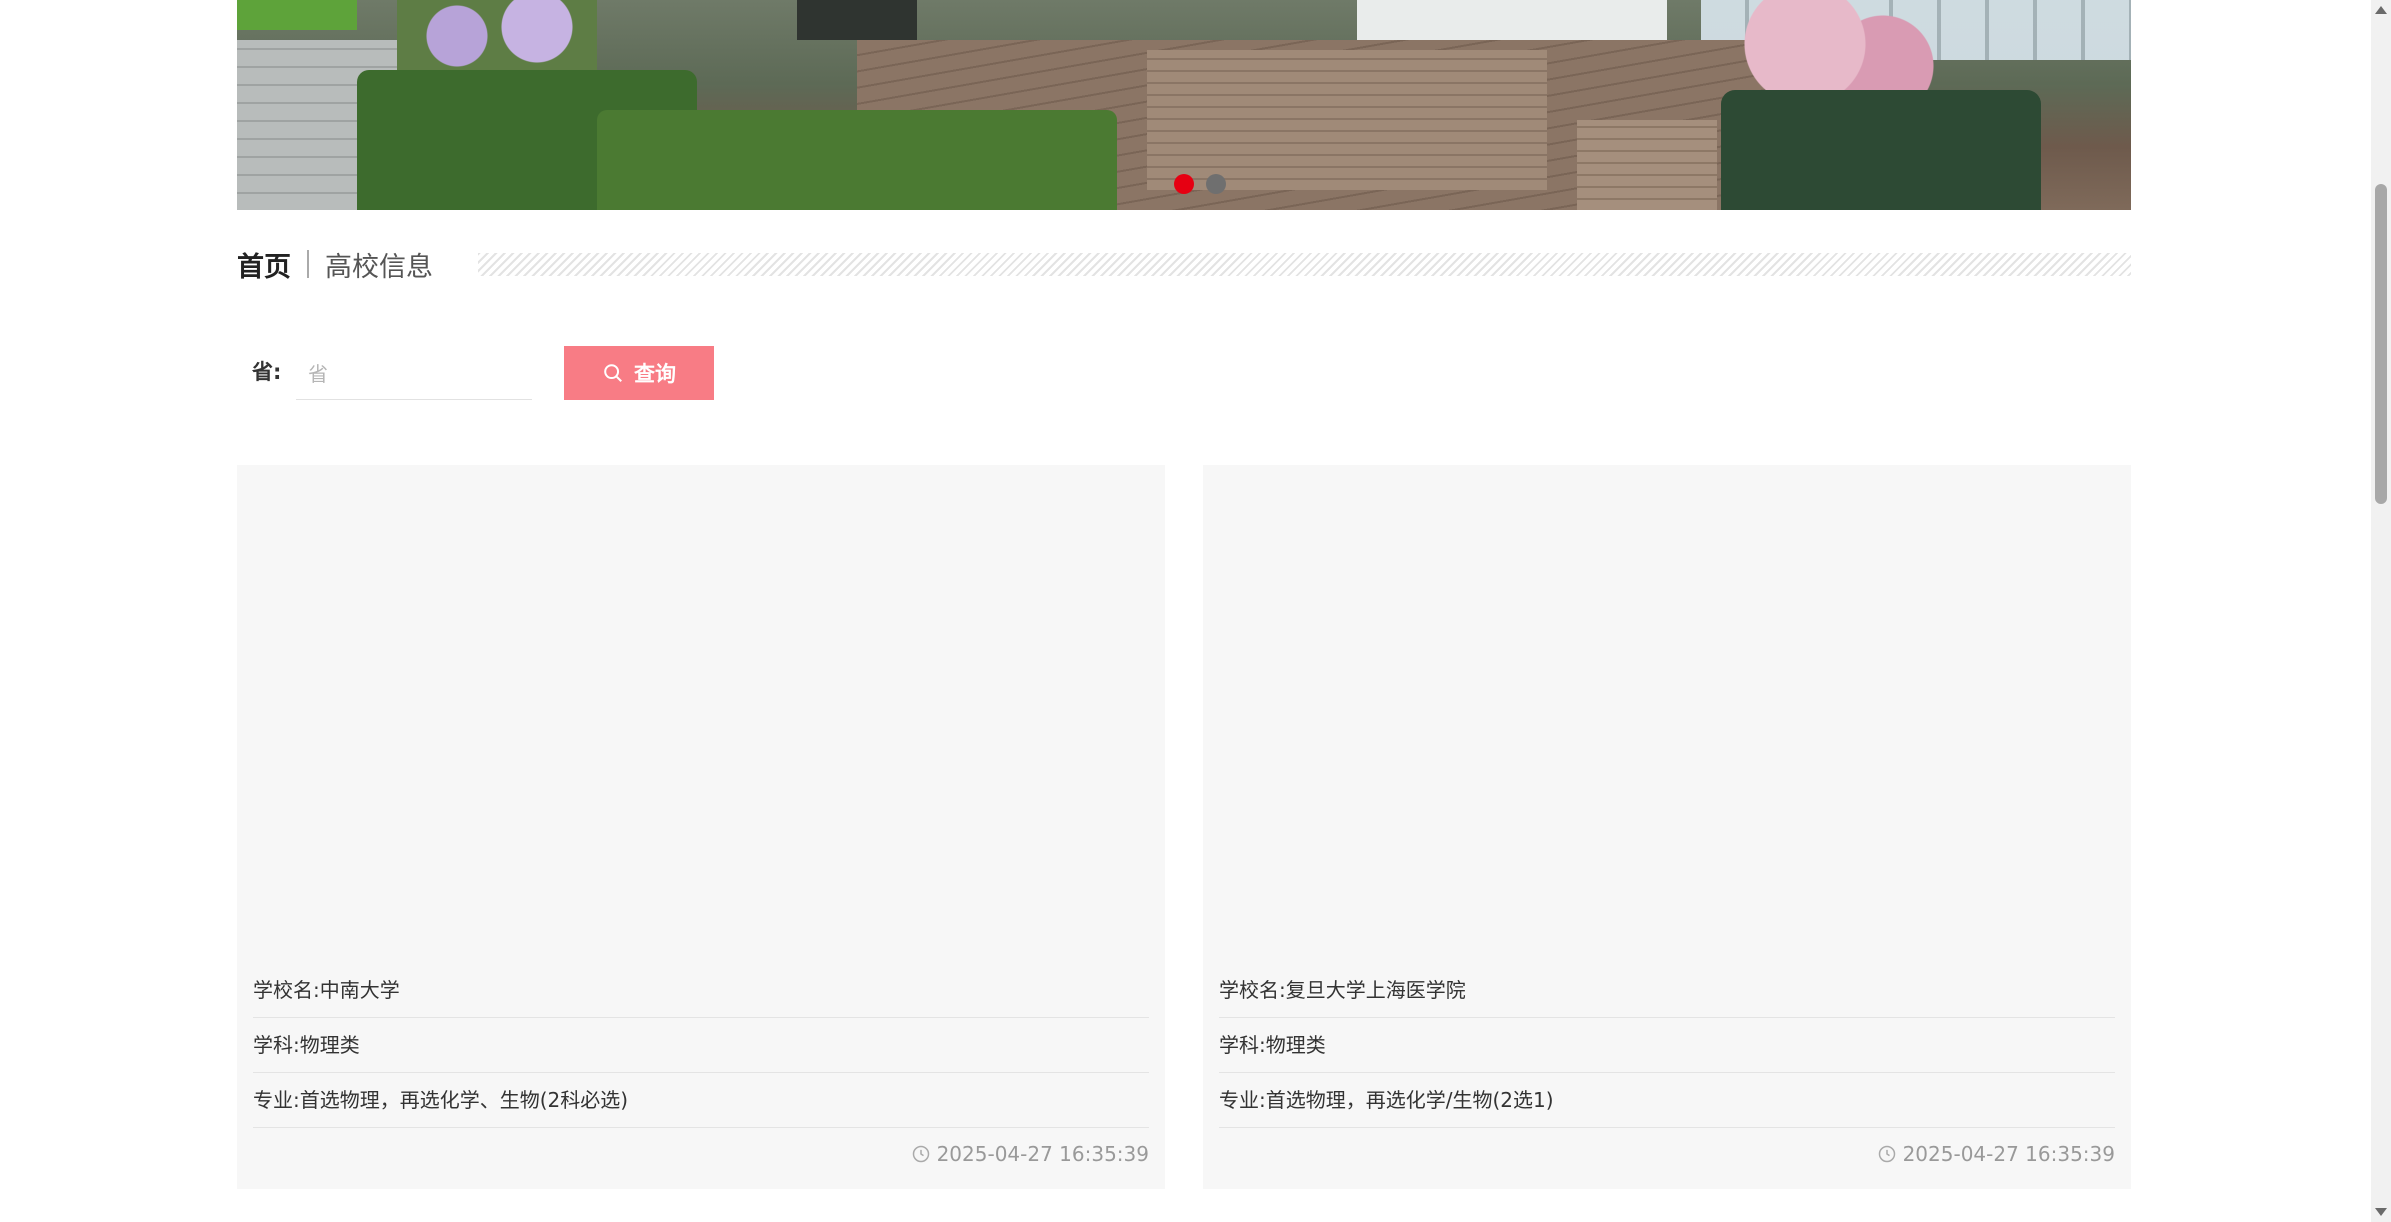  Describe the element at coordinates (2381, 1212) in the screenshot. I see `scroll-down-arrow-icon` at that location.